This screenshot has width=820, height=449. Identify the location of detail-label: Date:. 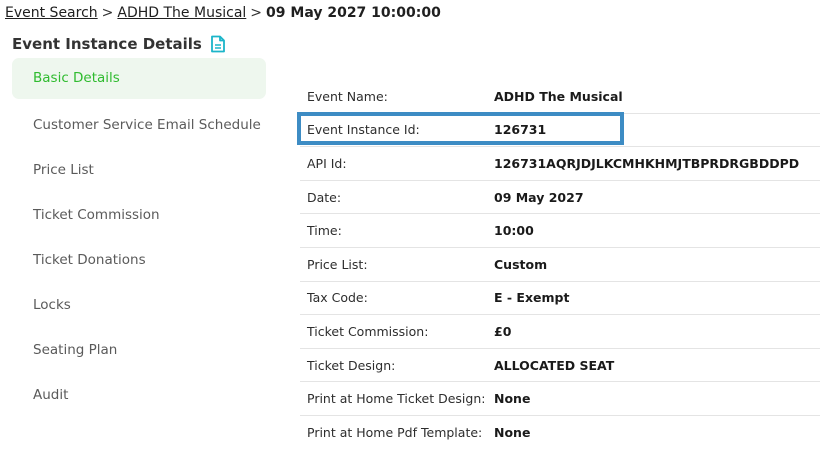
(397, 197).